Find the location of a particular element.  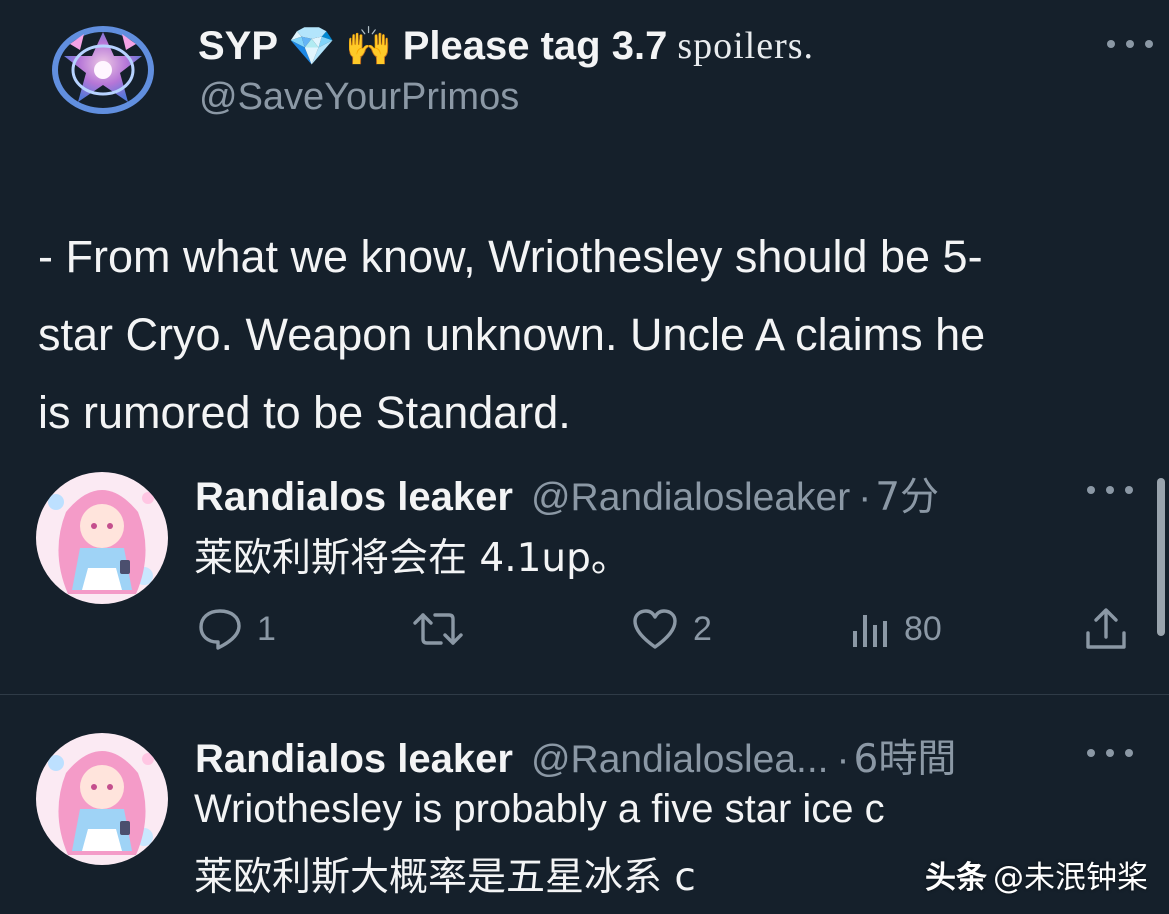

reply-handle: @Randialosleaker is located at coordinates (690, 498).